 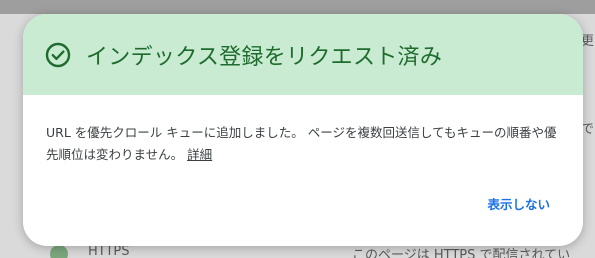 I want to click on check-circle-icon, so click(x=58, y=55).